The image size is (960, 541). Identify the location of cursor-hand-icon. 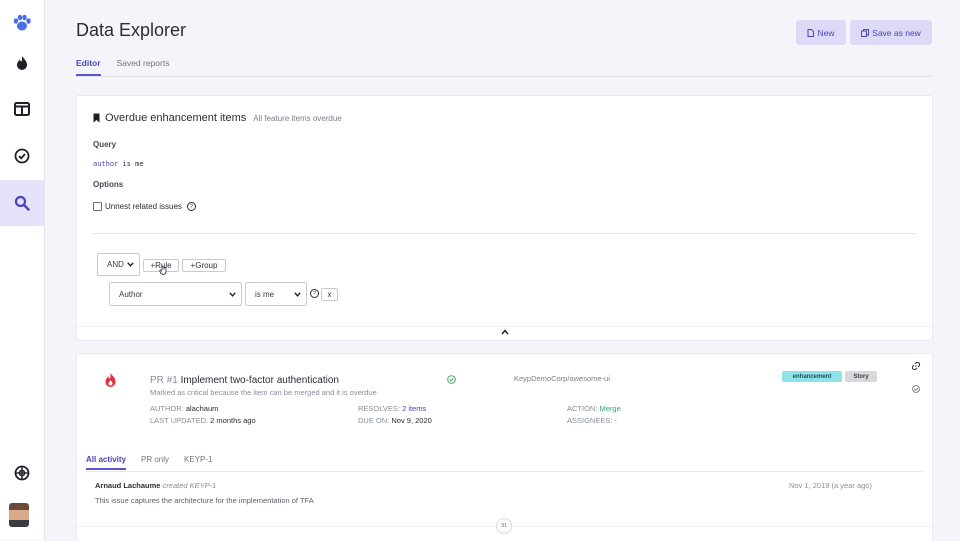
(163, 269).